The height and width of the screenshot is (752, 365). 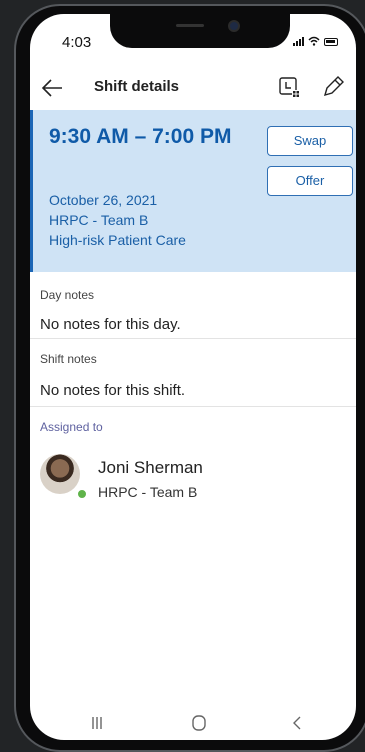 I want to click on shift-group: High-risk Patient Care, so click(x=117, y=240).